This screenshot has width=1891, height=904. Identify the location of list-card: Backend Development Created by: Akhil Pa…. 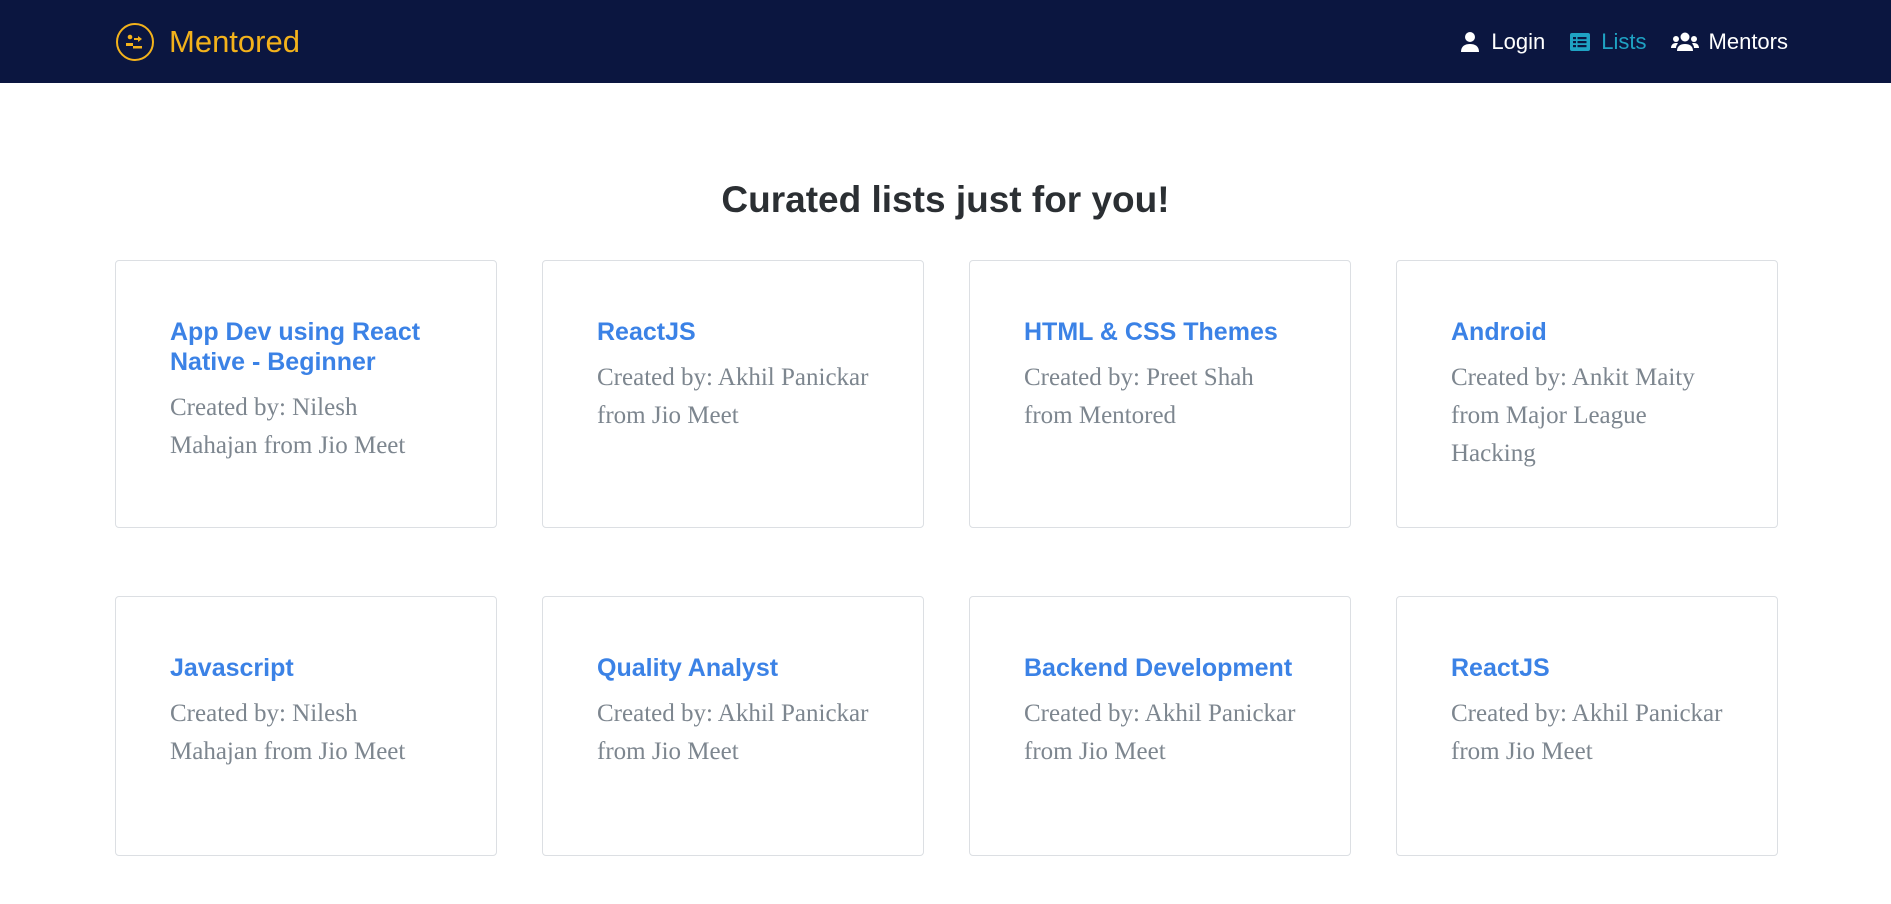
(1160, 726).